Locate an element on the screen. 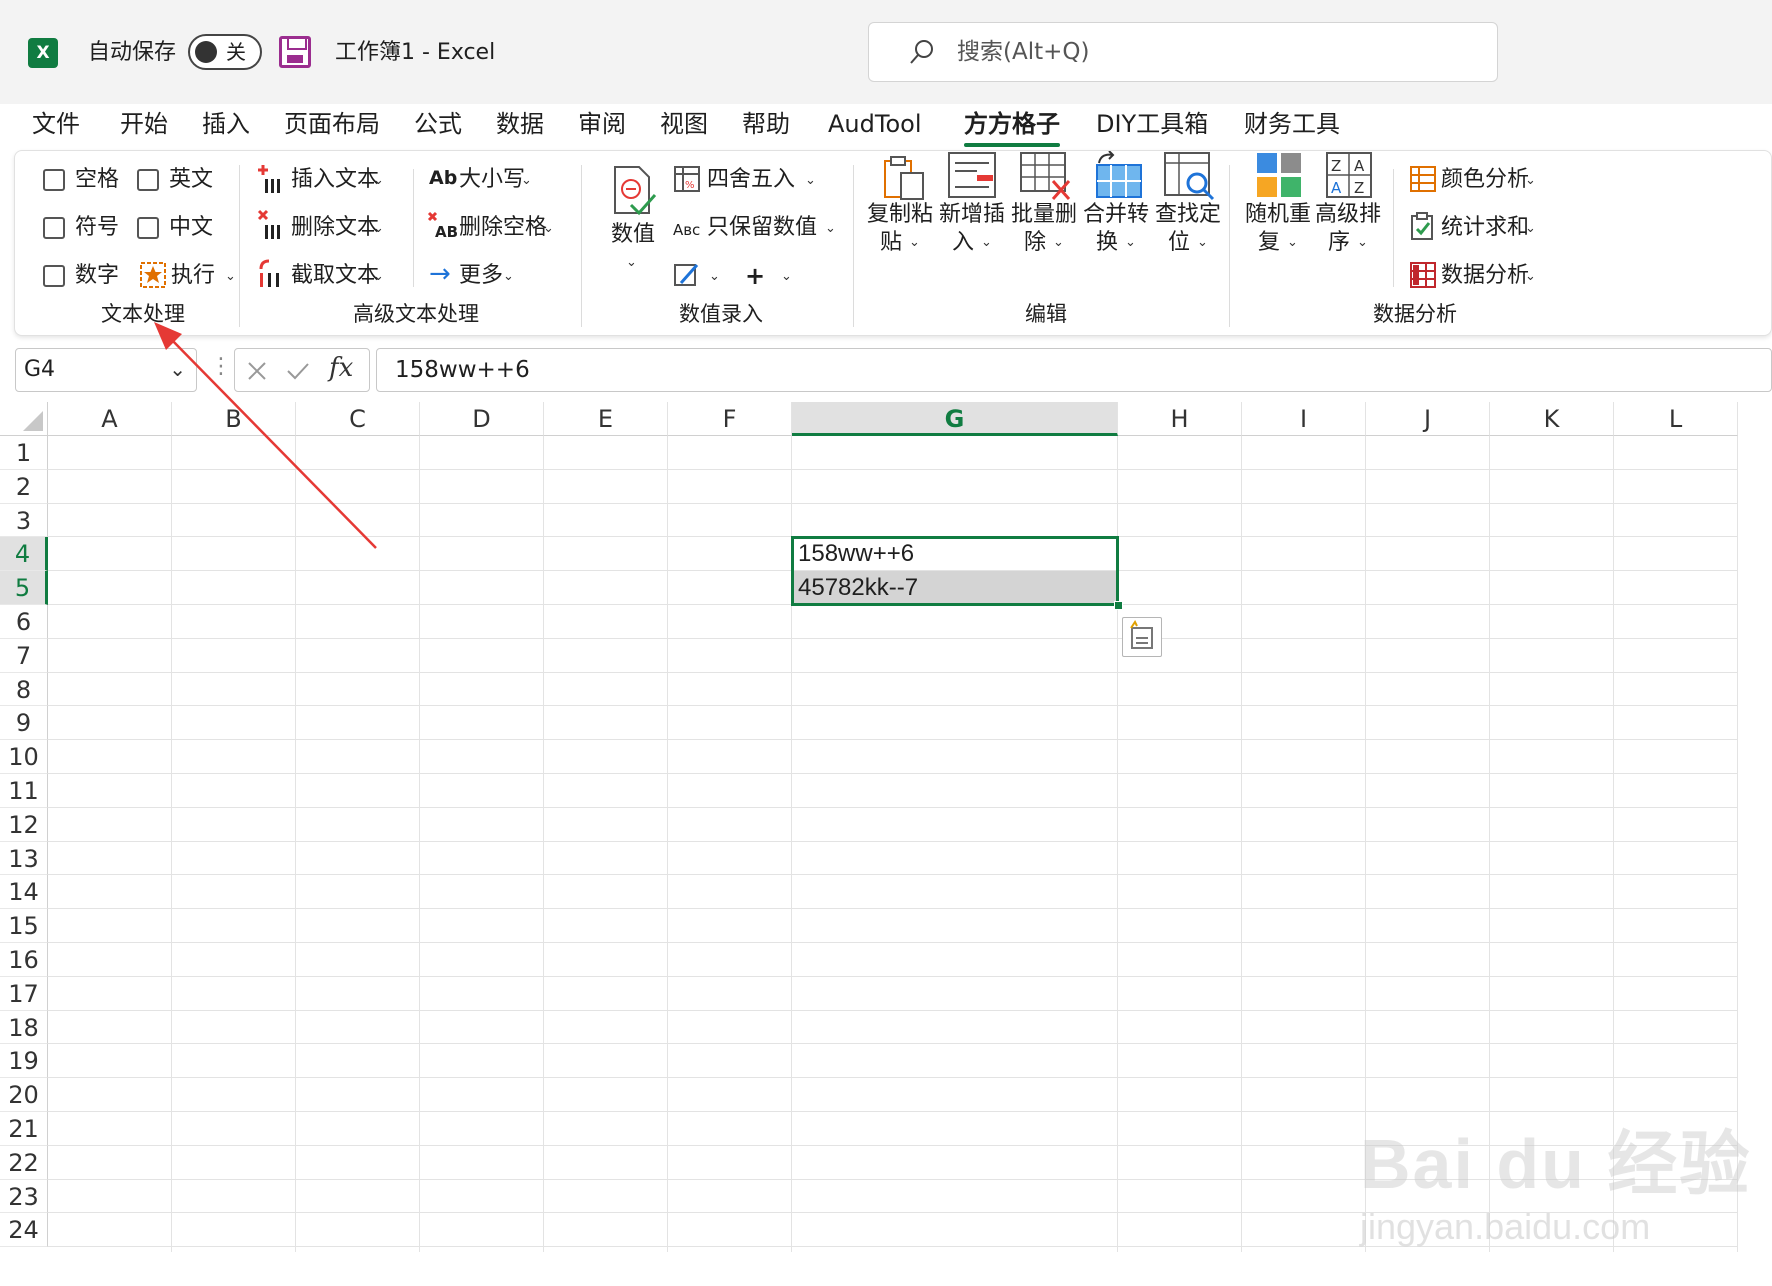 The image size is (1772, 1286). annotation-arrow-icon is located at coordinates (265, 435).